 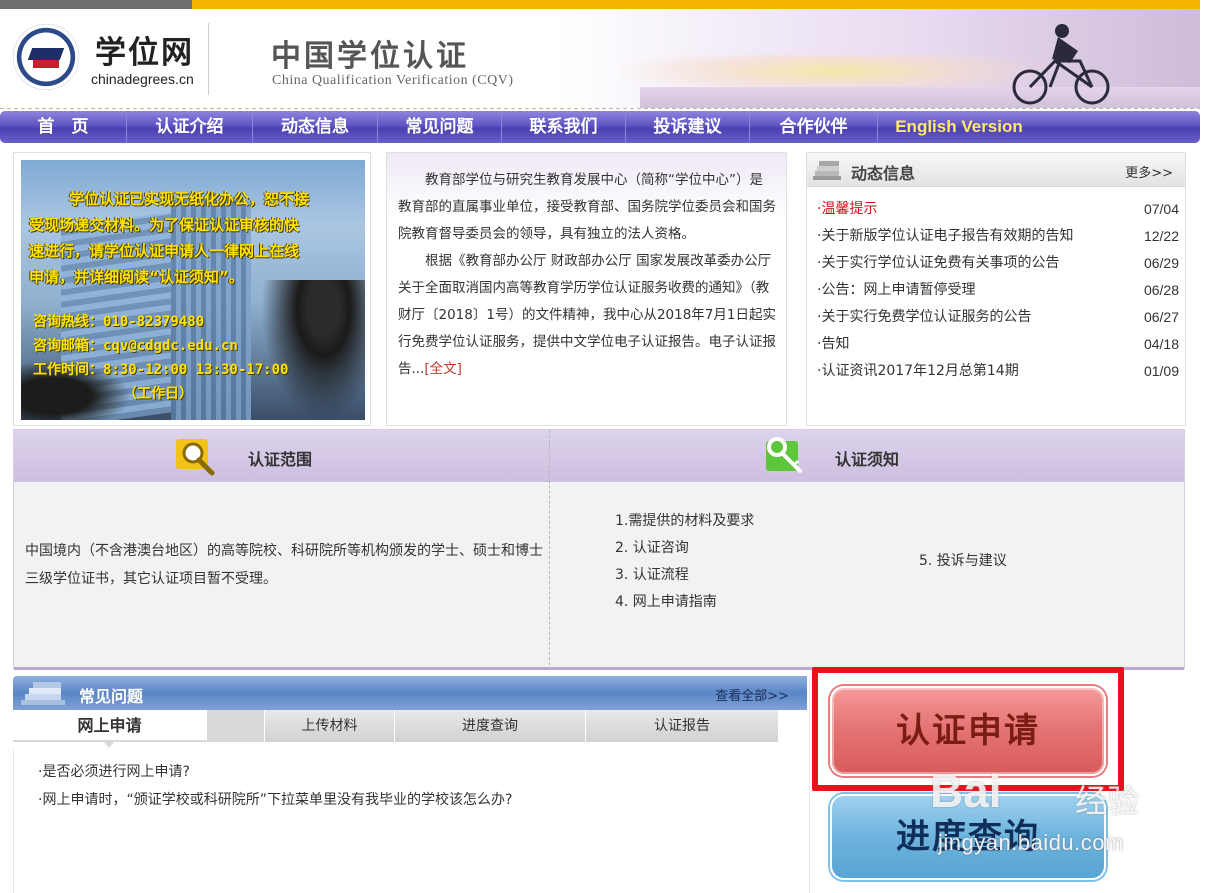 I want to click on promo-line: 速进行，请学位认证申请人一律网上在线, so click(x=164, y=251).